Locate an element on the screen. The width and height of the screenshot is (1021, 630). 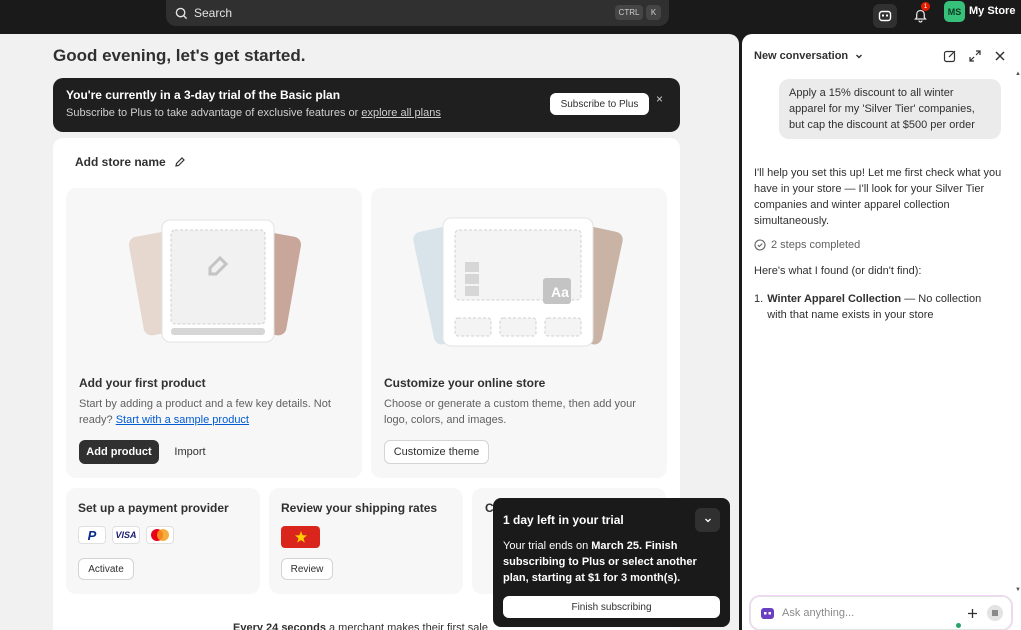
add-product-button: Add product is located at coordinates (119, 452).